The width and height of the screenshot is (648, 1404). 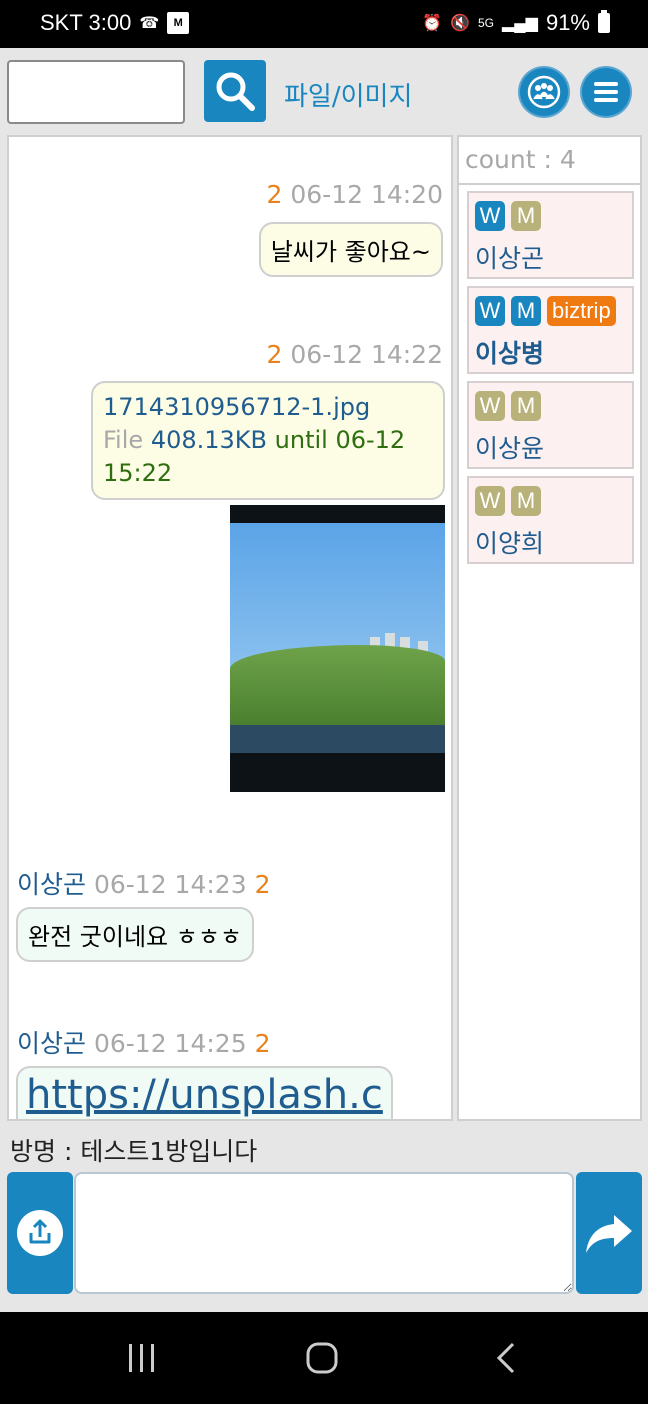 I want to click on participant-item: W M biztrip 이상병, so click(x=550, y=330).